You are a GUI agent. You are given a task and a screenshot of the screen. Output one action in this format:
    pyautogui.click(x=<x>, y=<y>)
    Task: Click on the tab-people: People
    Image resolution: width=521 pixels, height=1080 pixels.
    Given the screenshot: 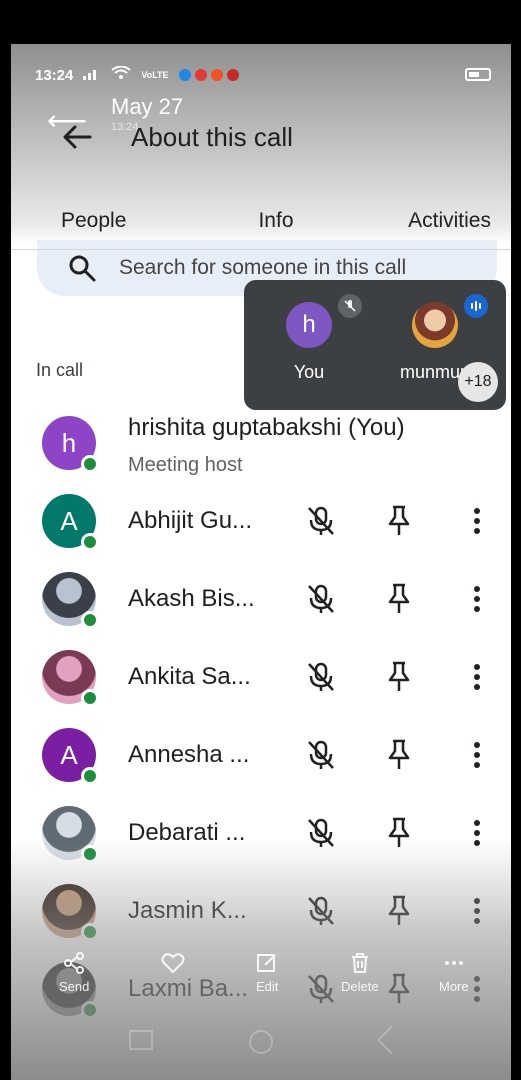 What is the action you would take?
    pyautogui.click(x=107, y=220)
    